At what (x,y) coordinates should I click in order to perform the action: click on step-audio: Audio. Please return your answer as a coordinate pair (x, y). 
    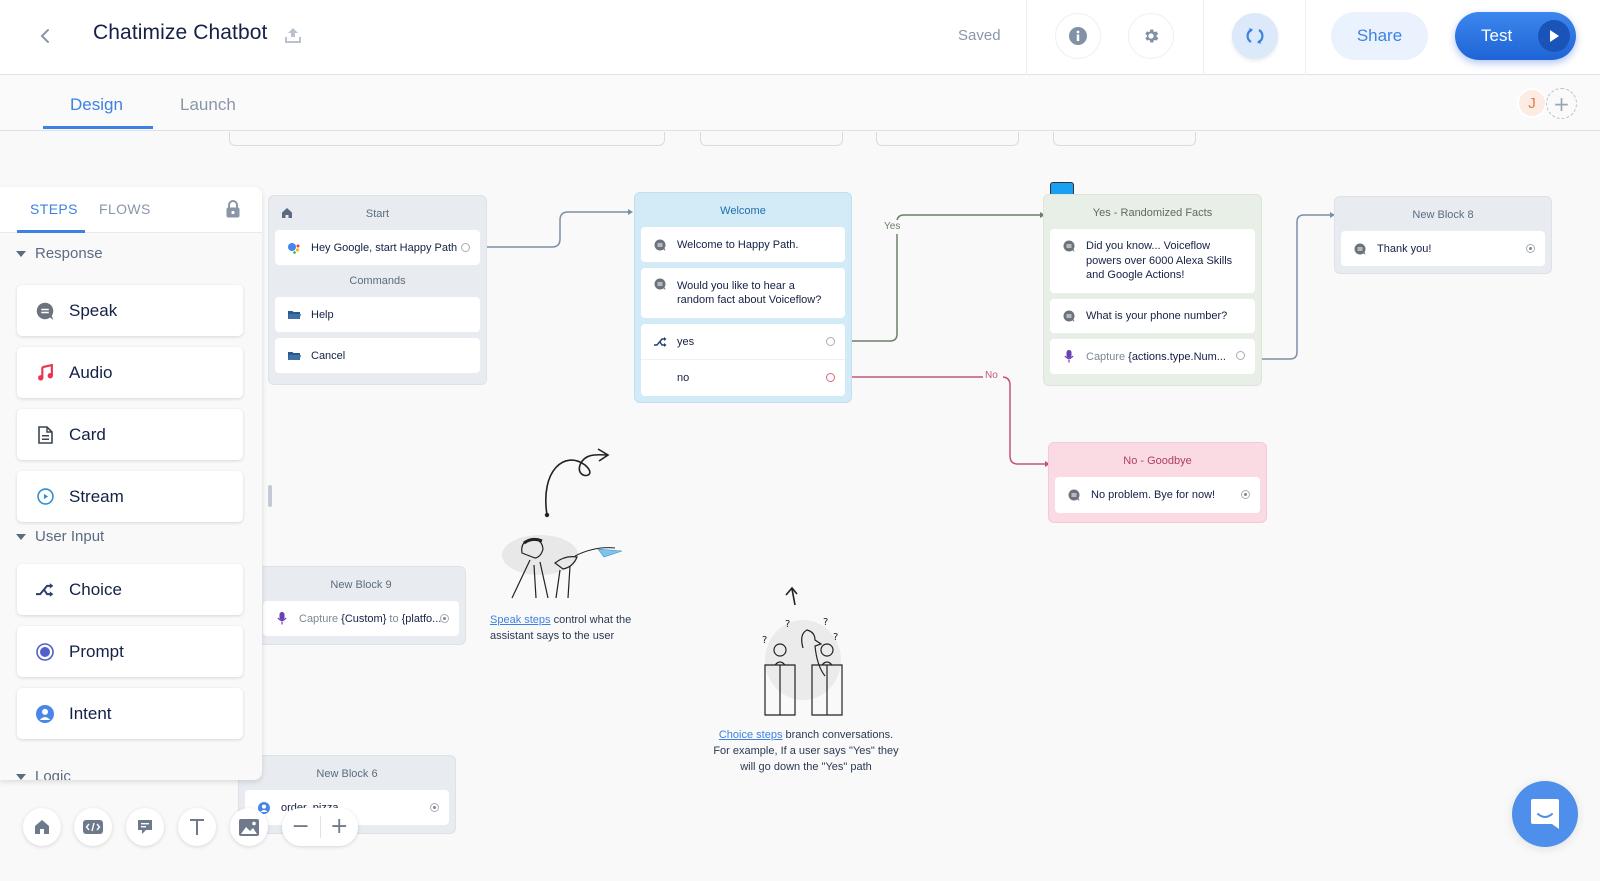
    Looking at the image, I should click on (130, 372).